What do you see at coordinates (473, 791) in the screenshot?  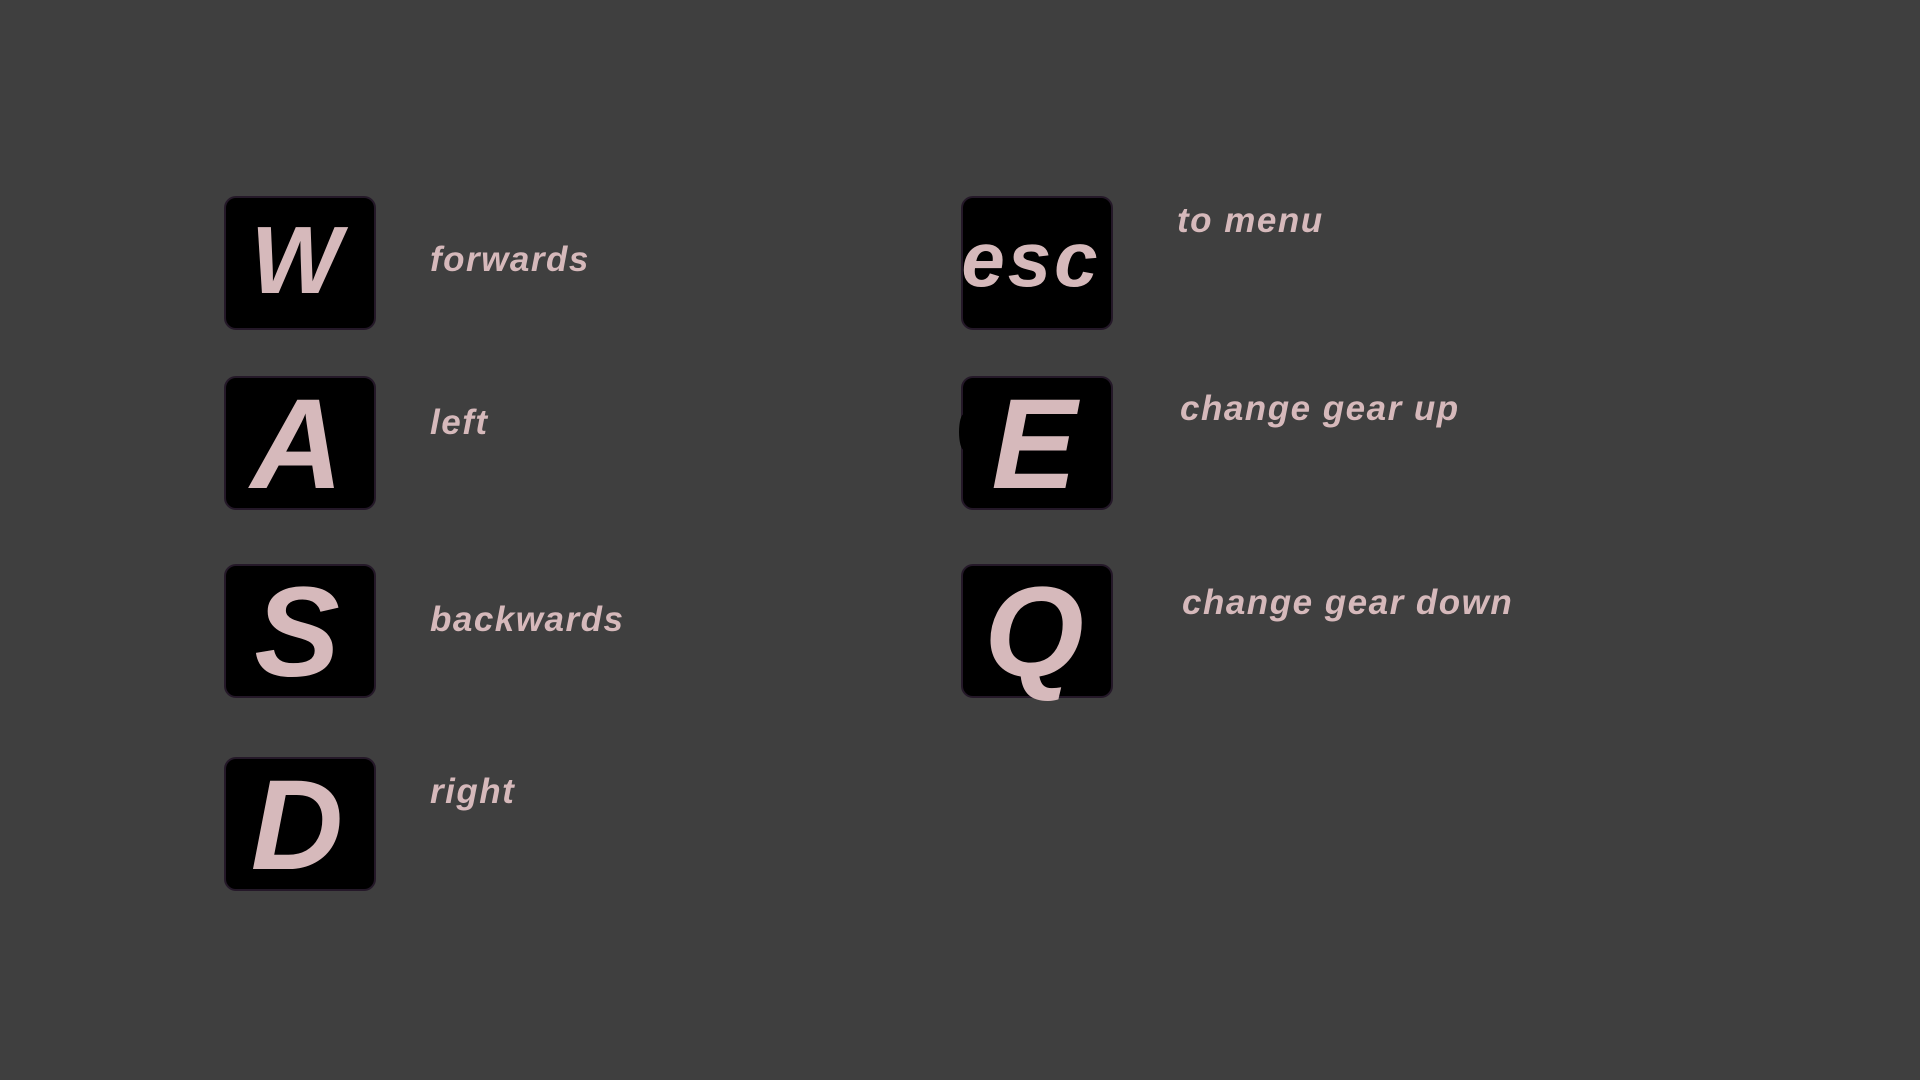 I see `action-right-label: right` at bounding box center [473, 791].